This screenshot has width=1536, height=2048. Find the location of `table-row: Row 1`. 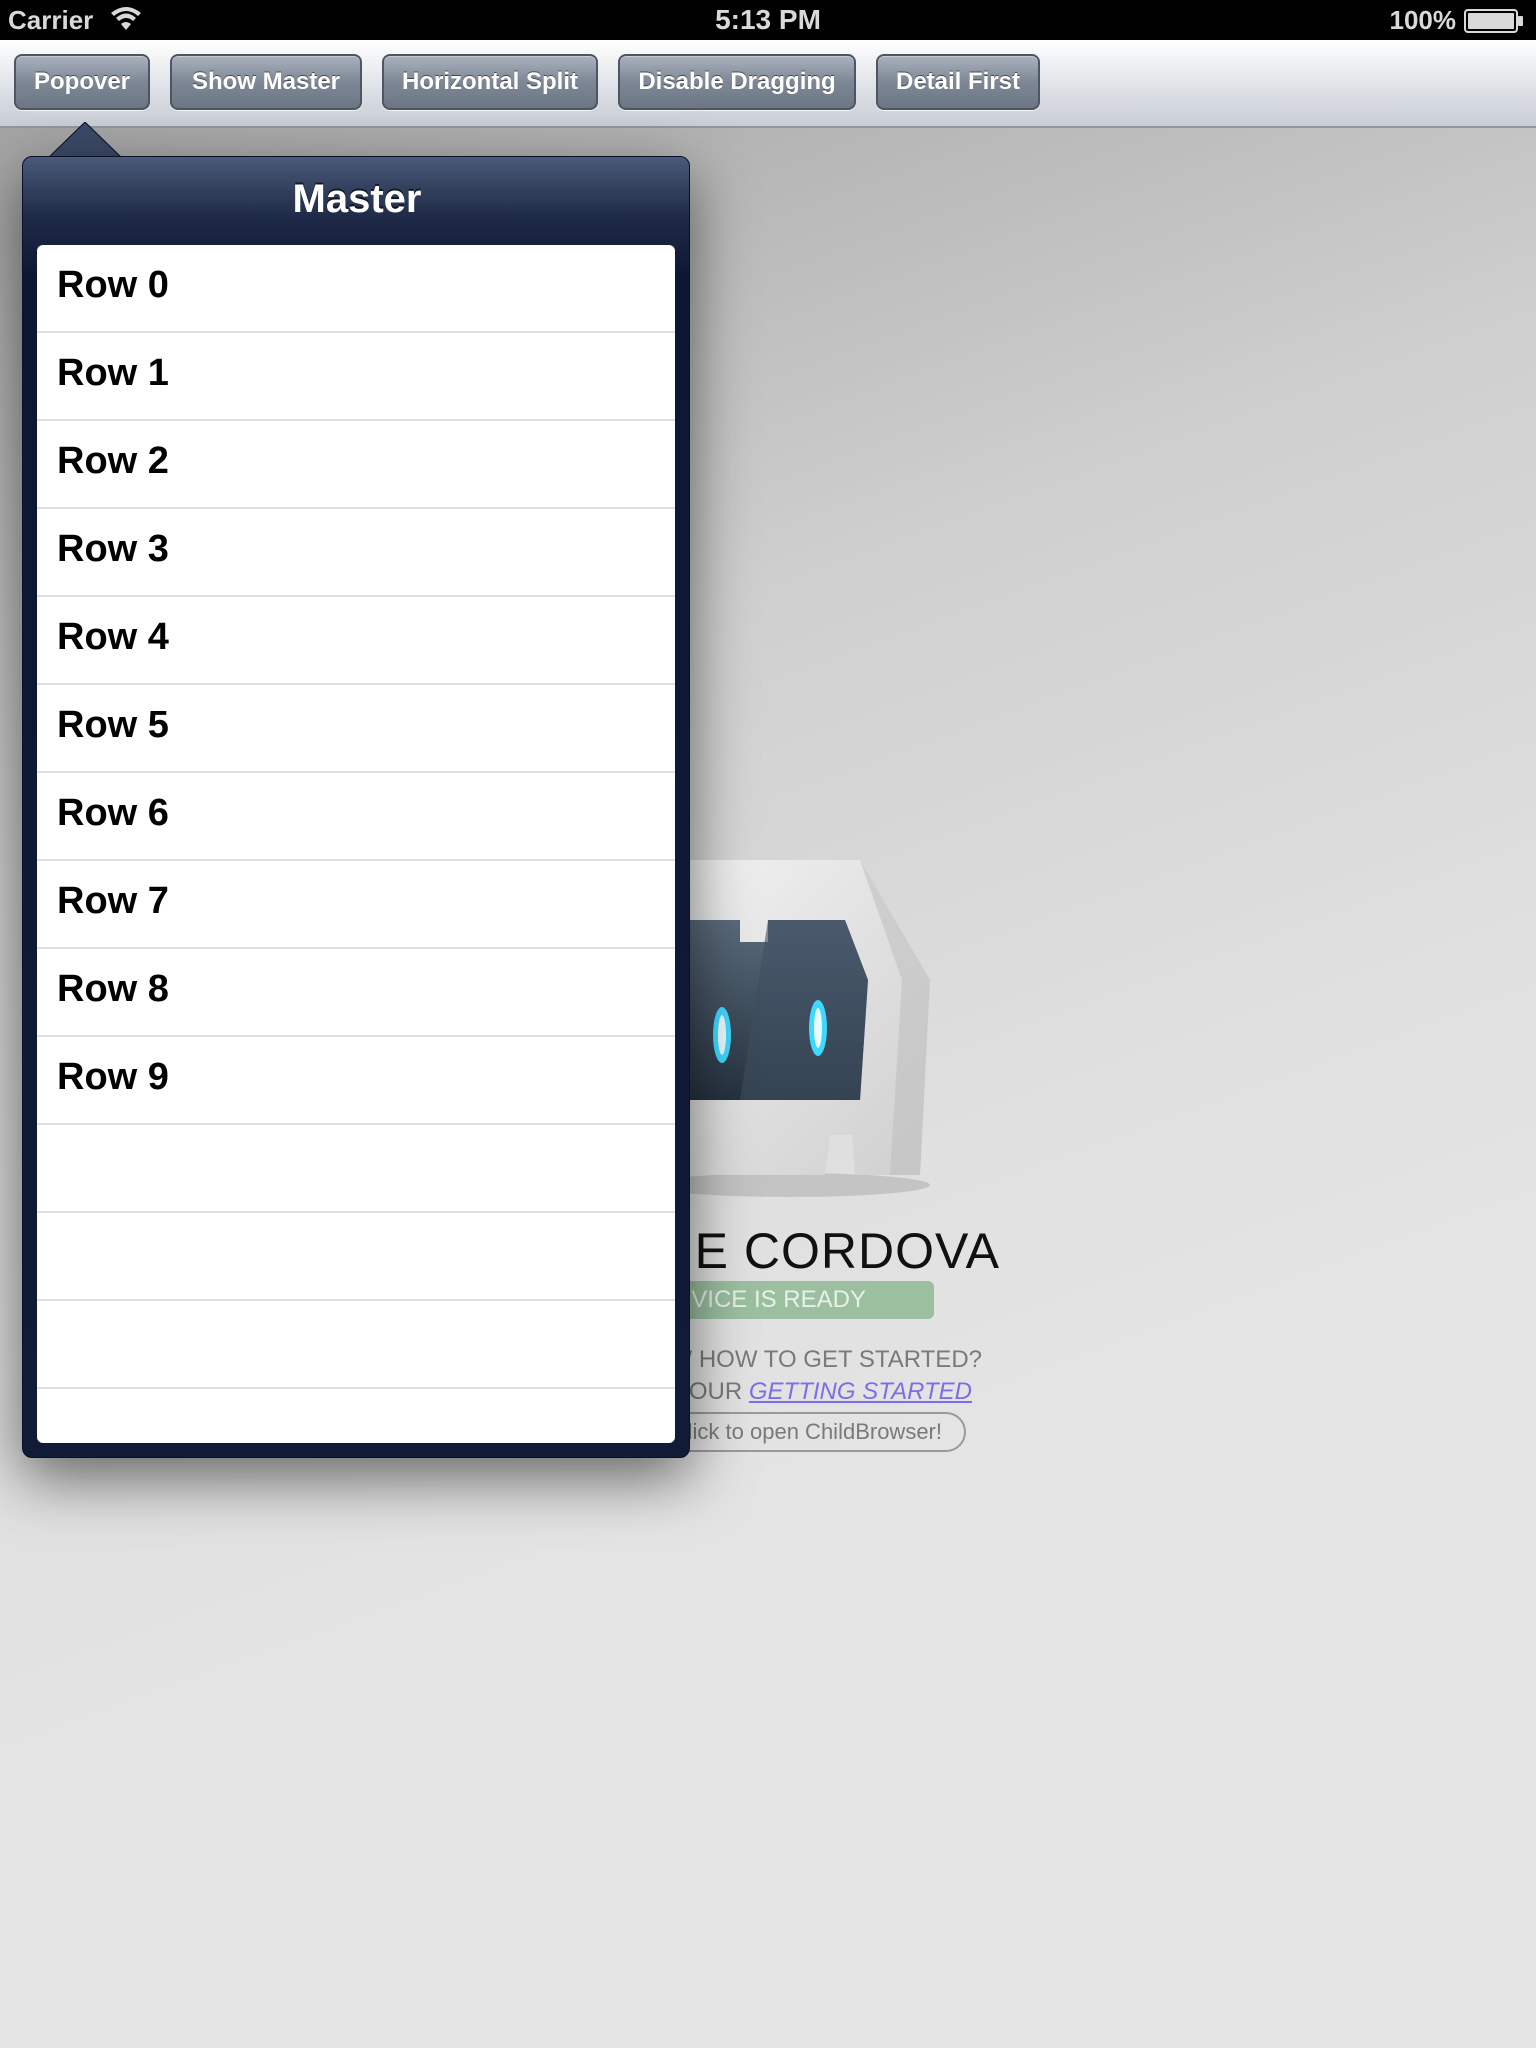

table-row: Row 1 is located at coordinates (356, 377).